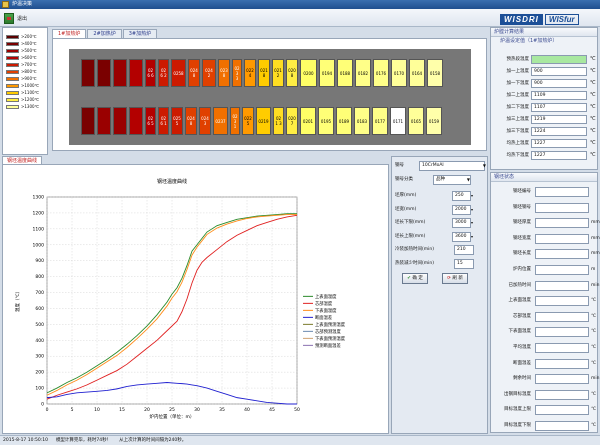 The width and height of the screenshot is (600, 445). I want to click on slab-block: 0170, so click(399, 73).